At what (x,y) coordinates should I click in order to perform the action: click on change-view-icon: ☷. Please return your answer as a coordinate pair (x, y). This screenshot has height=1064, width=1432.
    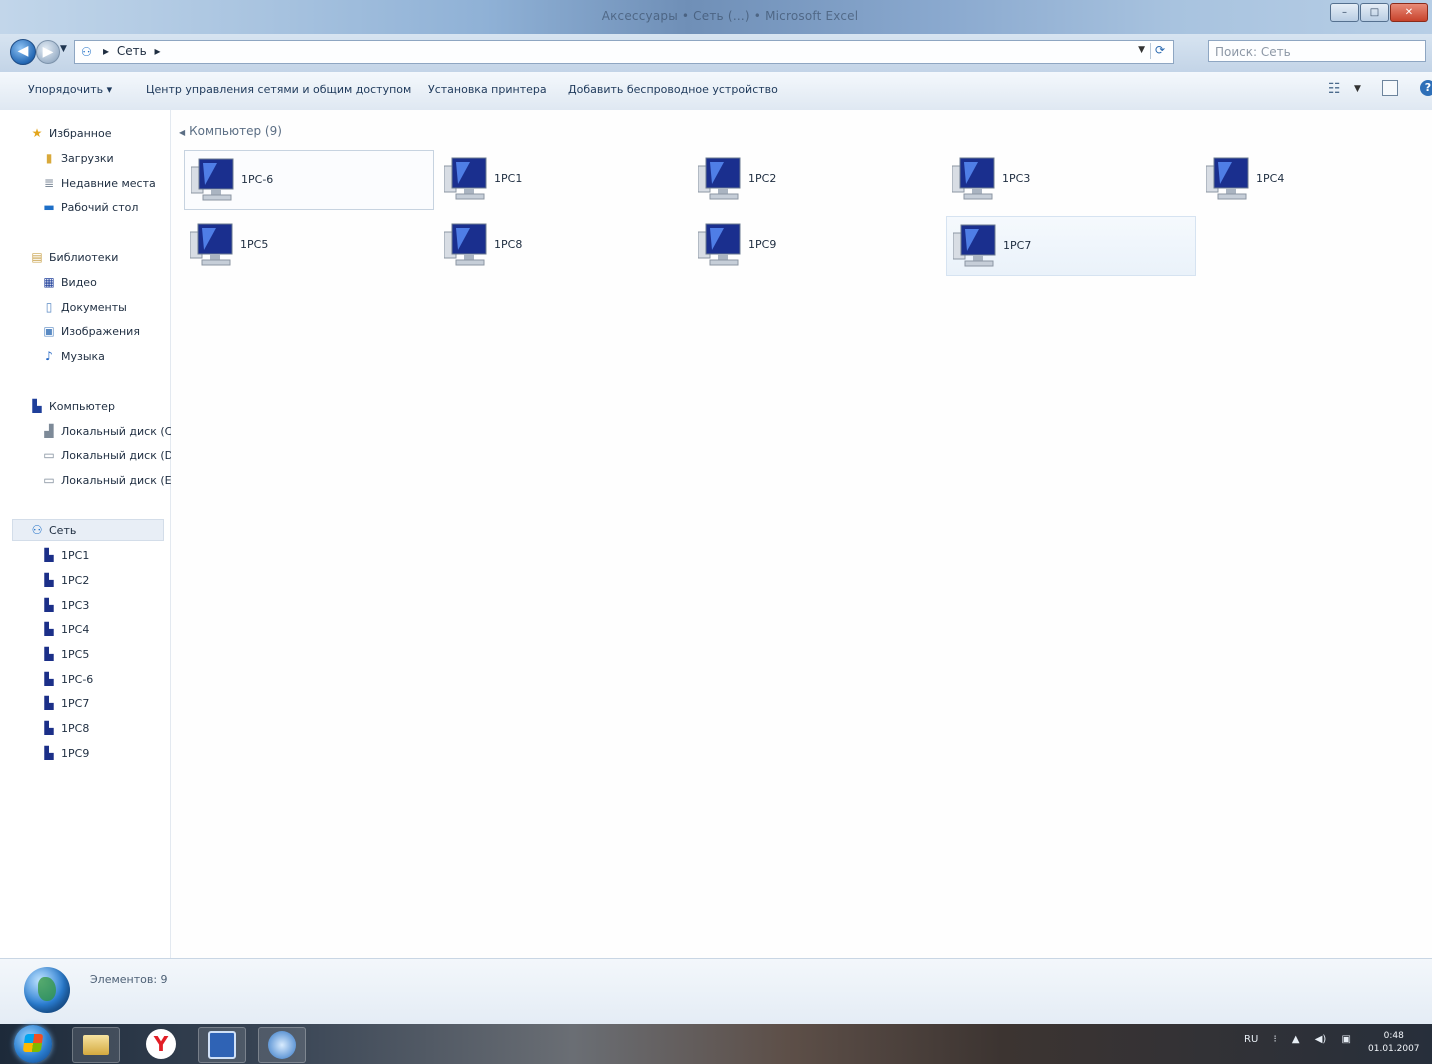
    Looking at the image, I should click on (1334, 89).